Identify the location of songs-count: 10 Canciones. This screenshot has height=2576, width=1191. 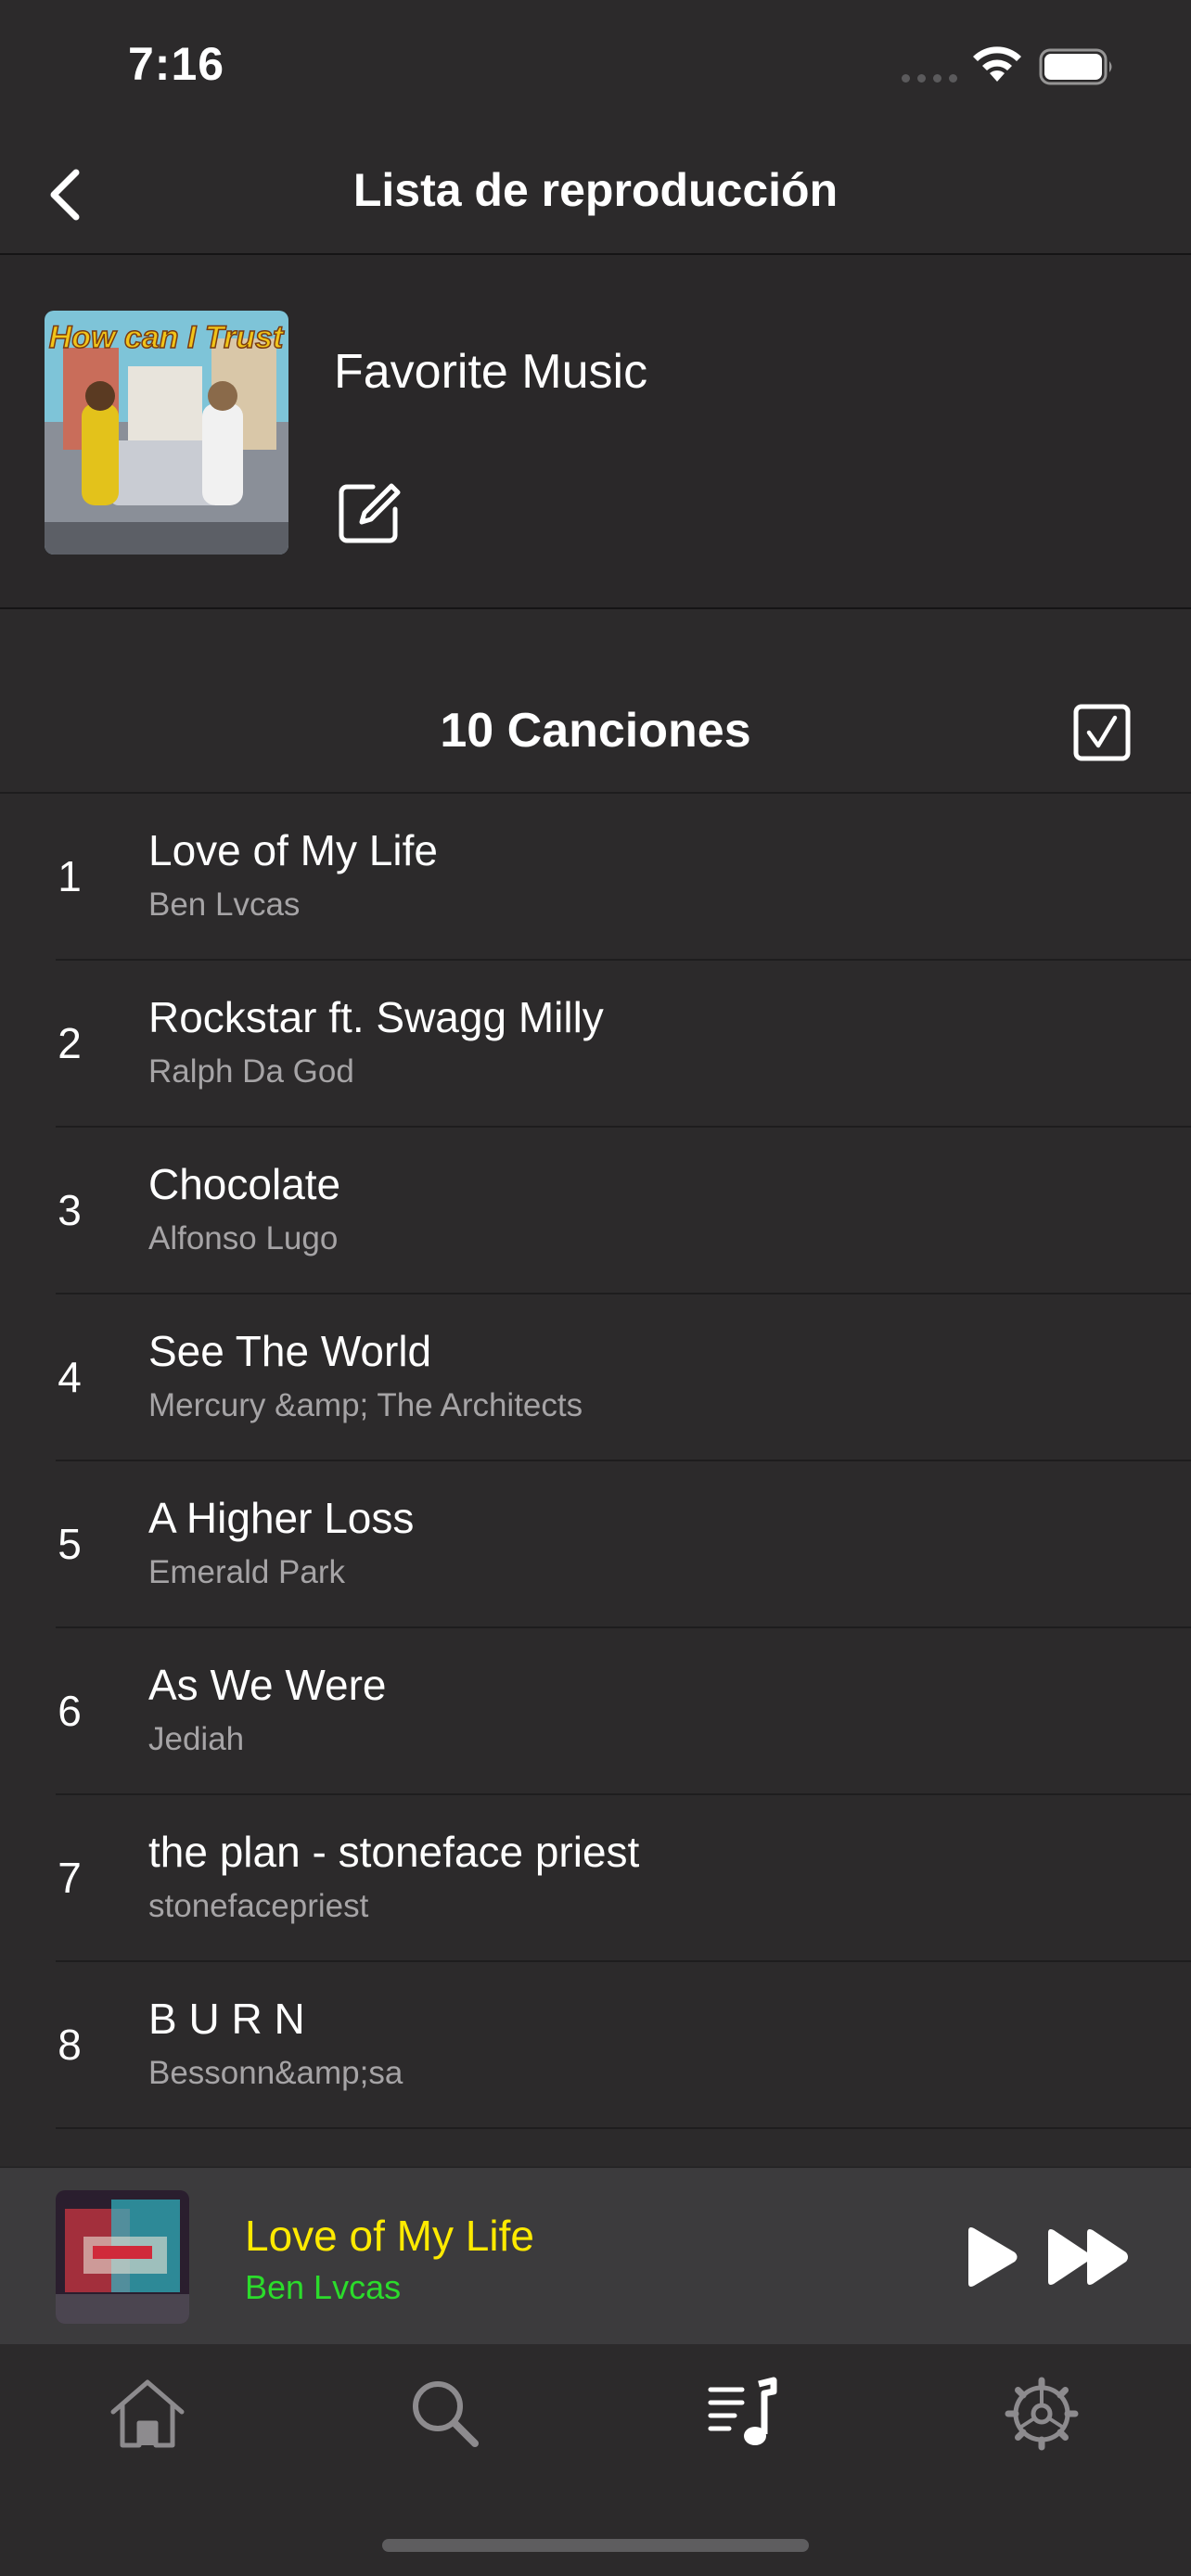
(595, 731).